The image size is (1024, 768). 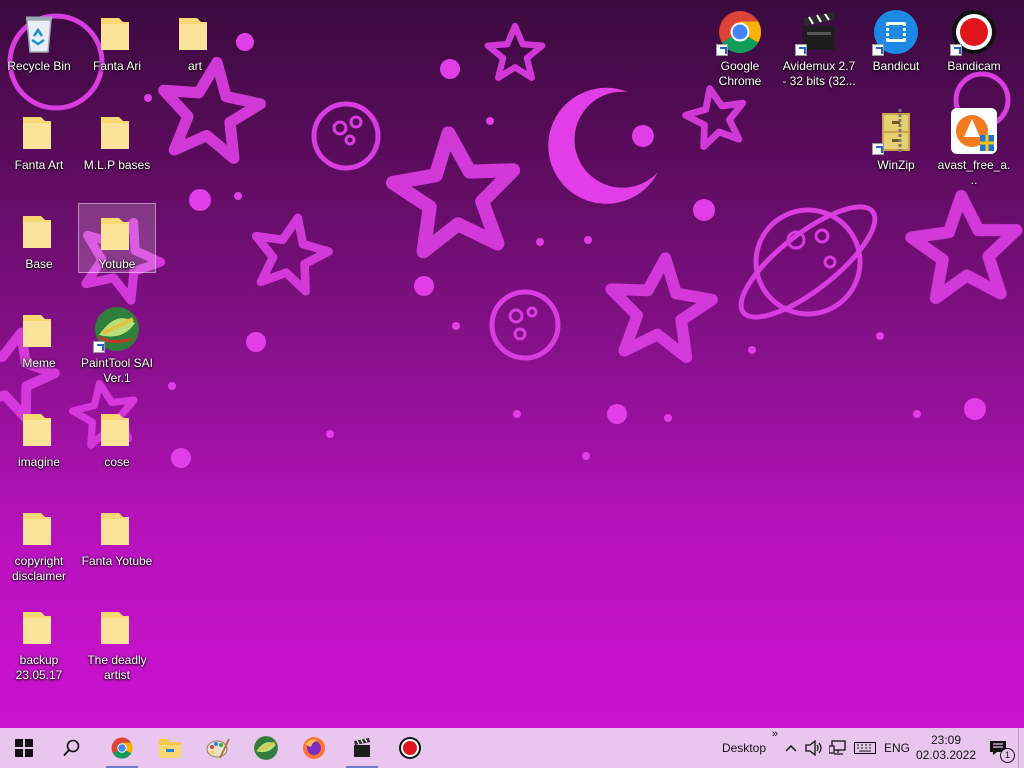 I want to click on taskbar-file-explorer, so click(x=170, y=748).